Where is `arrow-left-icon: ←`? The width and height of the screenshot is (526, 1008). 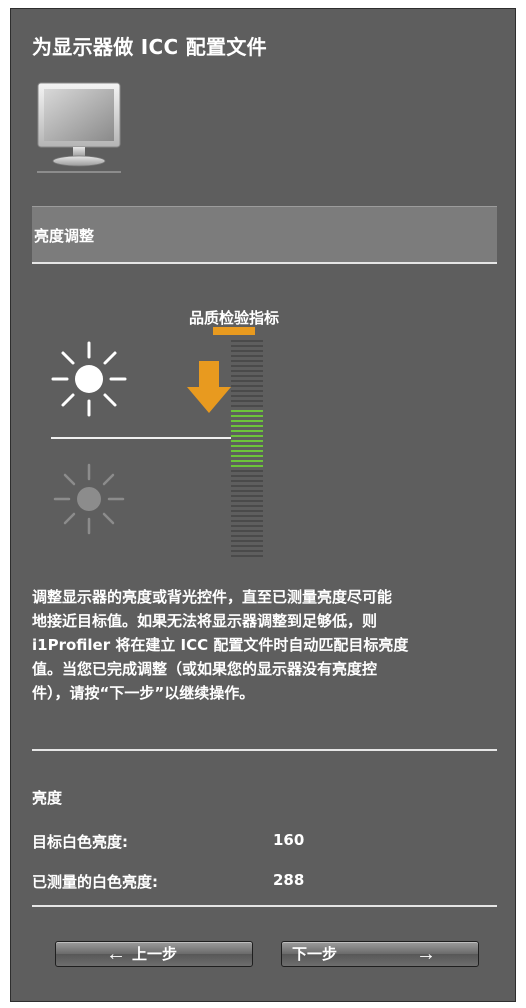 arrow-left-icon: ← is located at coordinates (116, 954).